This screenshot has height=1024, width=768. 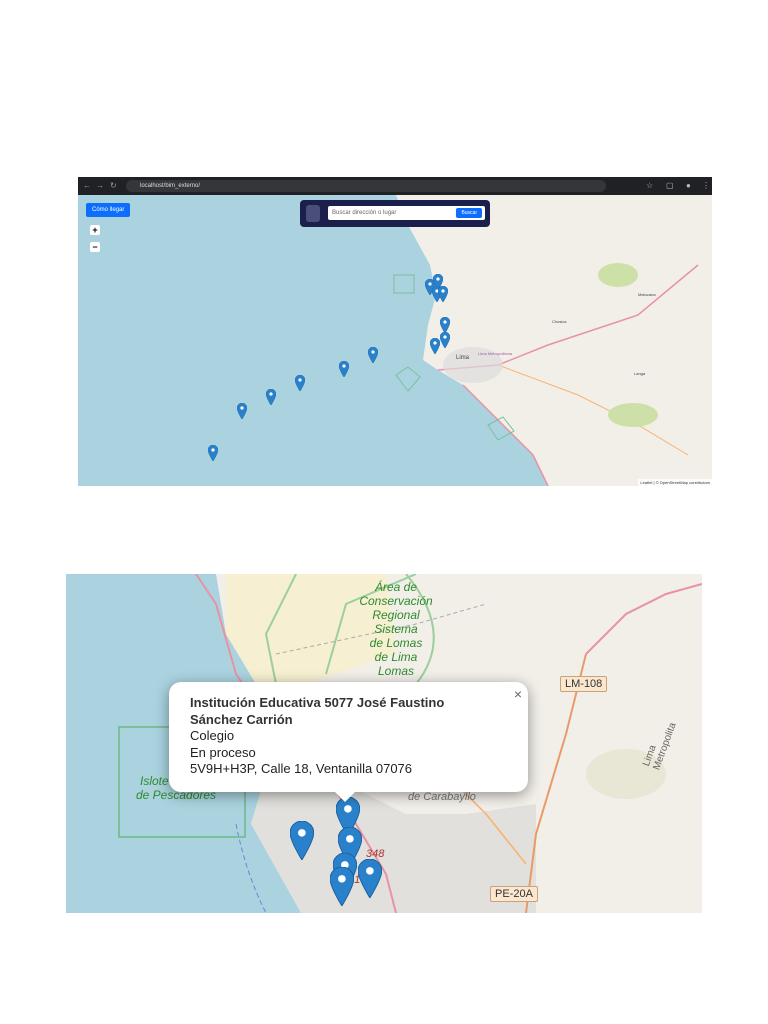 What do you see at coordinates (442, 797) in the screenshot?
I see `carabayllo-label: de Carabayllo` at bounding box center [442, 797].